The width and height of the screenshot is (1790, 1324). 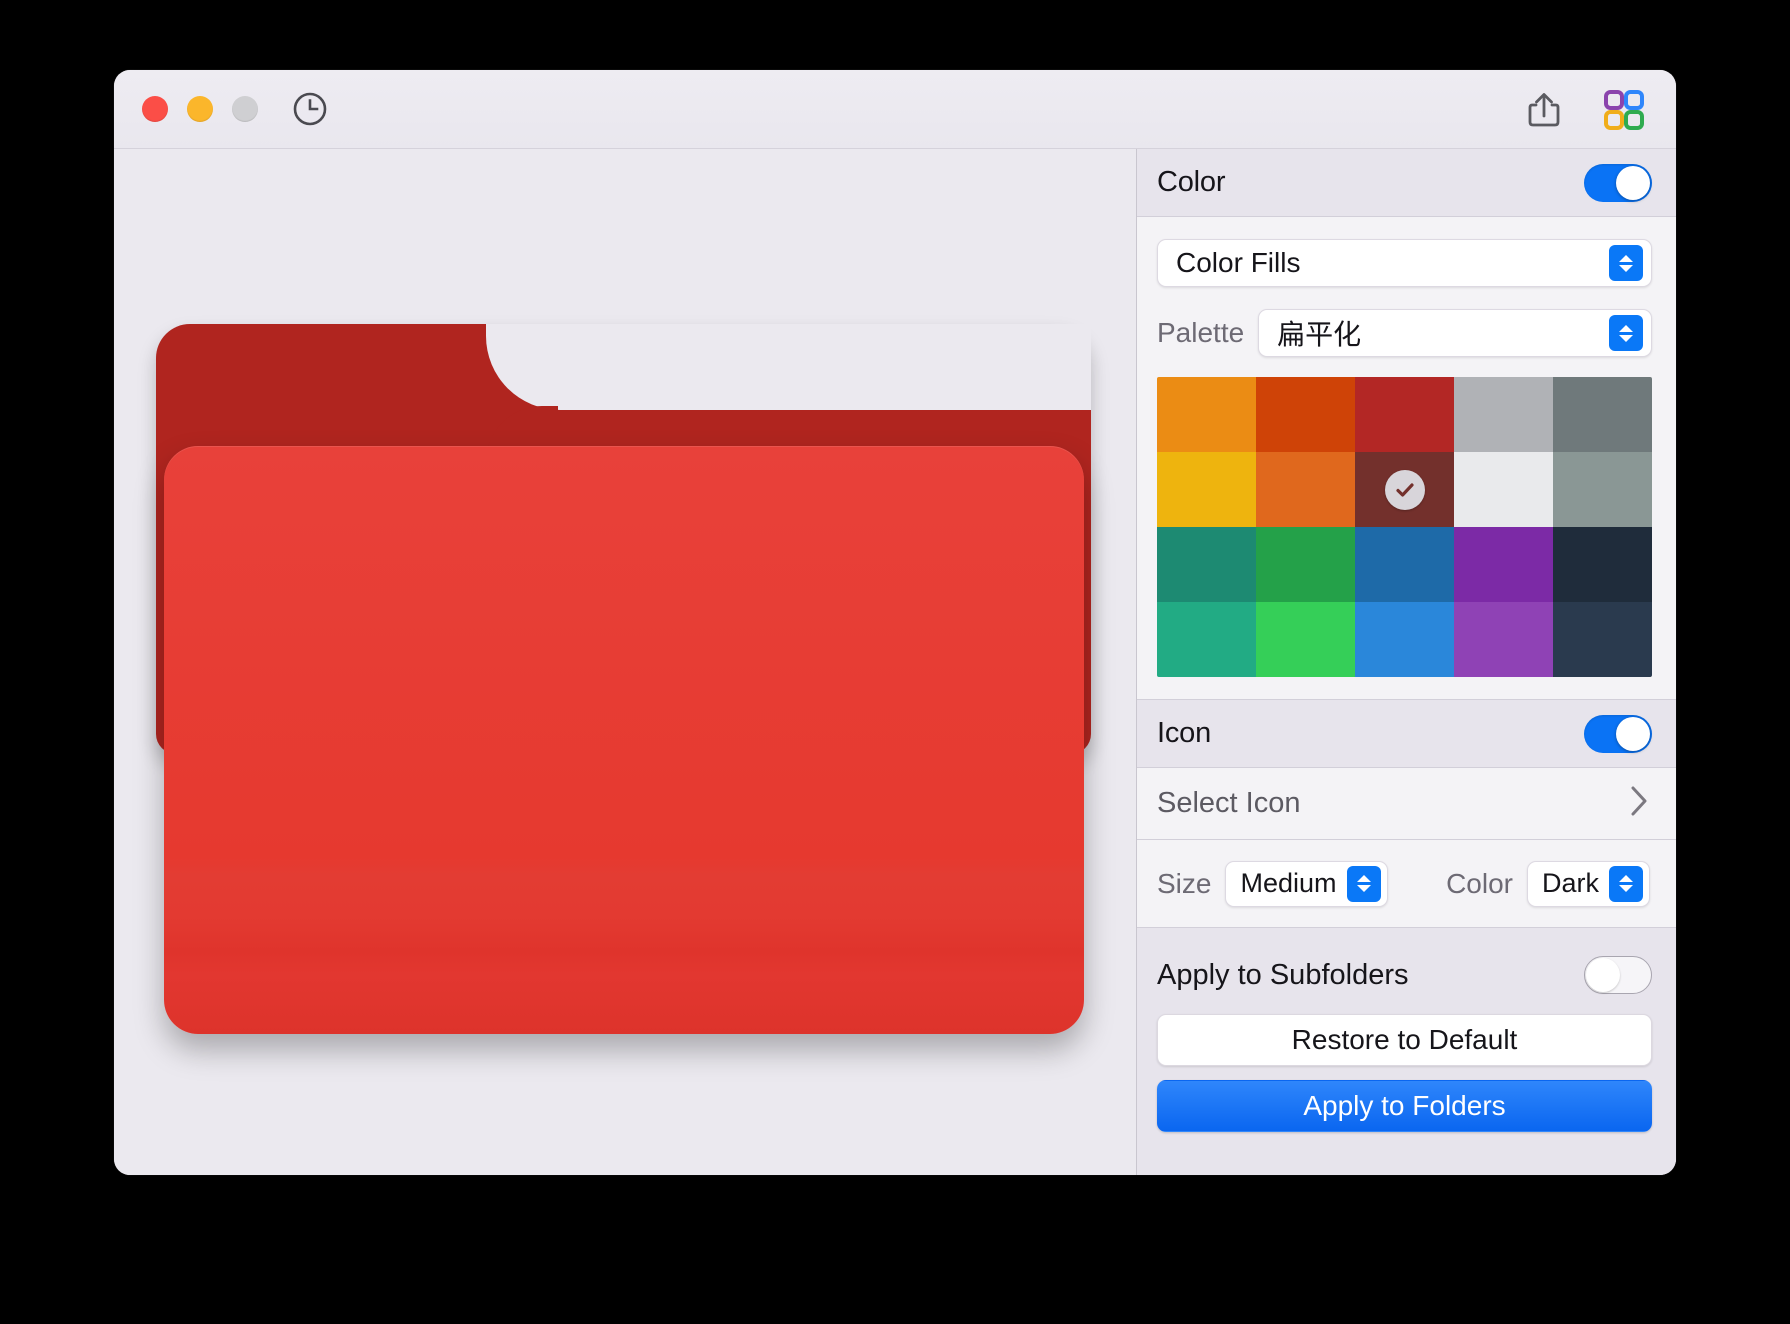 I want to click on color-section-header: Color, so click(x=1406, y=183).